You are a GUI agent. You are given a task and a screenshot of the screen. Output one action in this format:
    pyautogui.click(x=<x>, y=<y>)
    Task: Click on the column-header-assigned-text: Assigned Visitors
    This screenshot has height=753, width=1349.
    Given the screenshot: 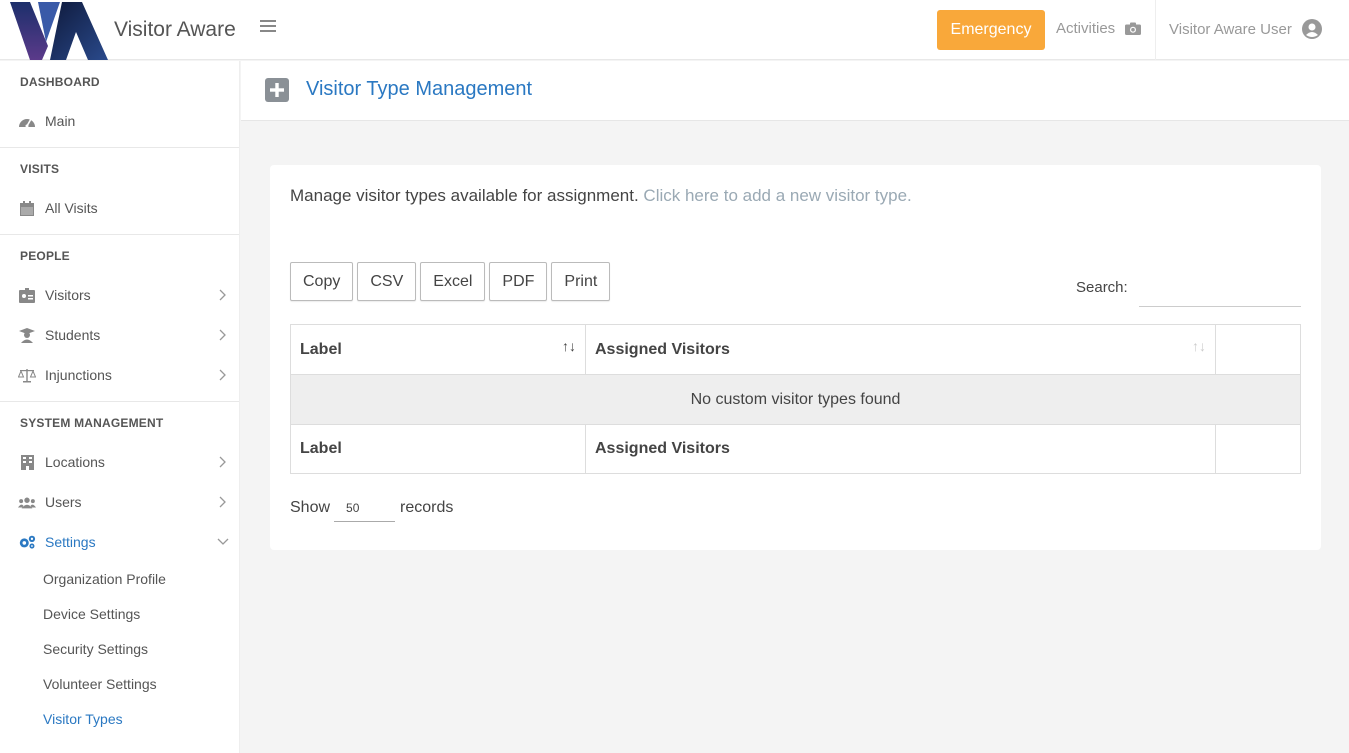 What is the action you would take?
    pyautogui.click(x=662, y=349)
    